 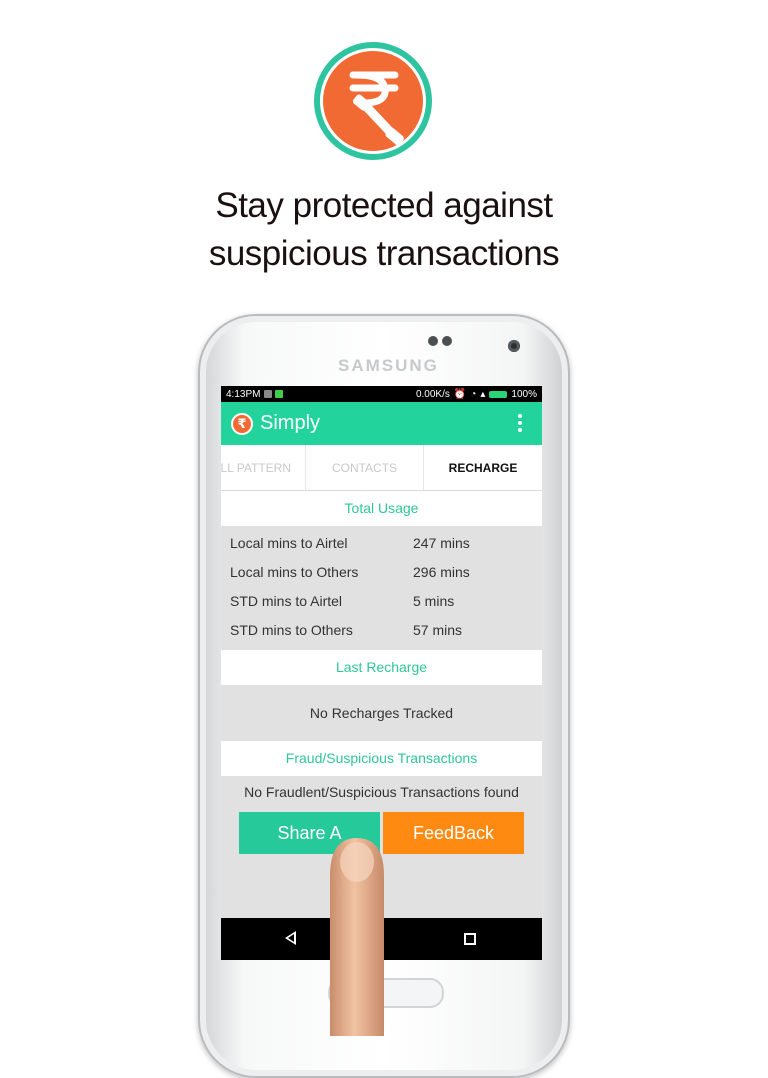 I want to click on usage-label: STD mins to Others, so click(x=291, y=629).